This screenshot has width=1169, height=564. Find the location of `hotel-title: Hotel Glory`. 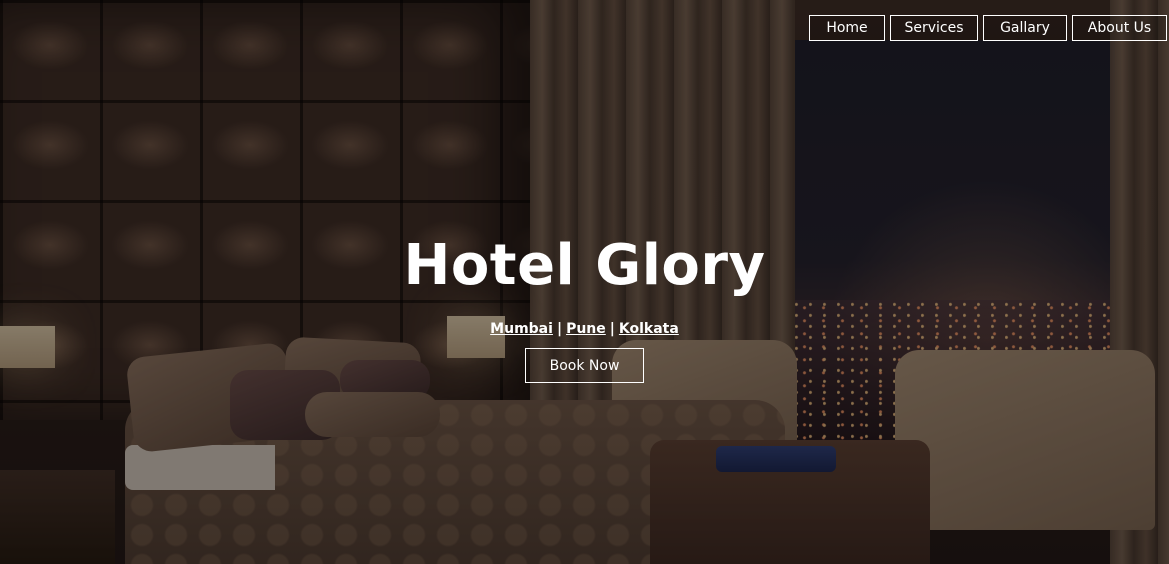

hotel-title: Hotel Glory is located at coordinates (584, 265).